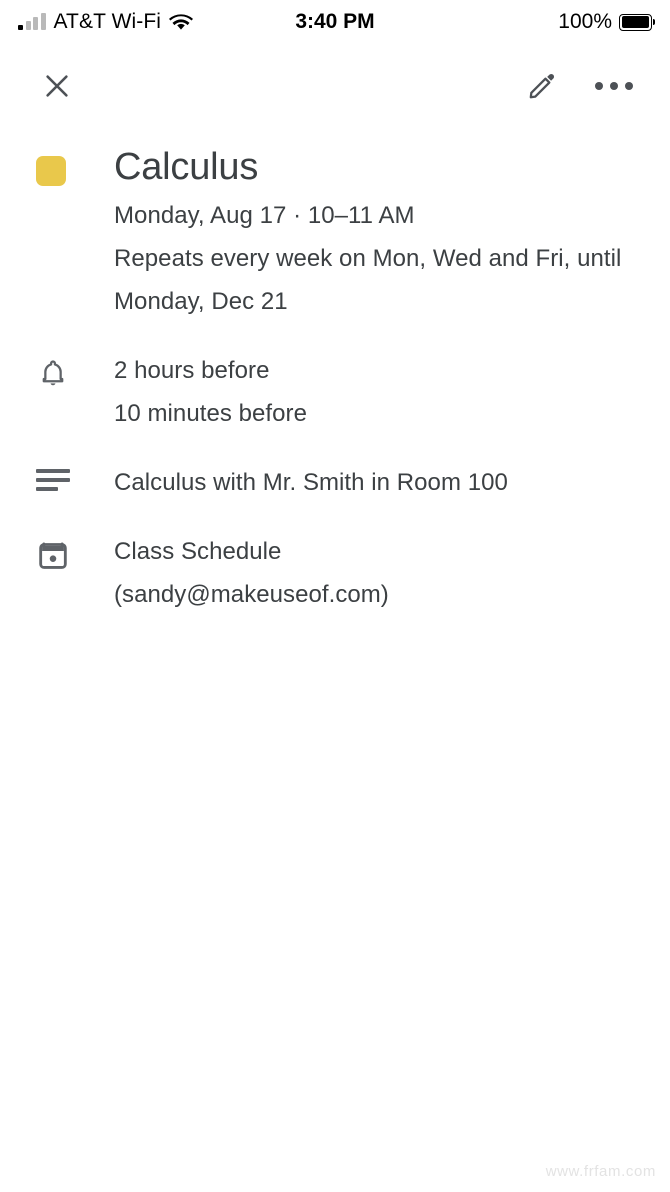 The image size is (670, 1192). I want to click on description-gutter, so click(57, 477).